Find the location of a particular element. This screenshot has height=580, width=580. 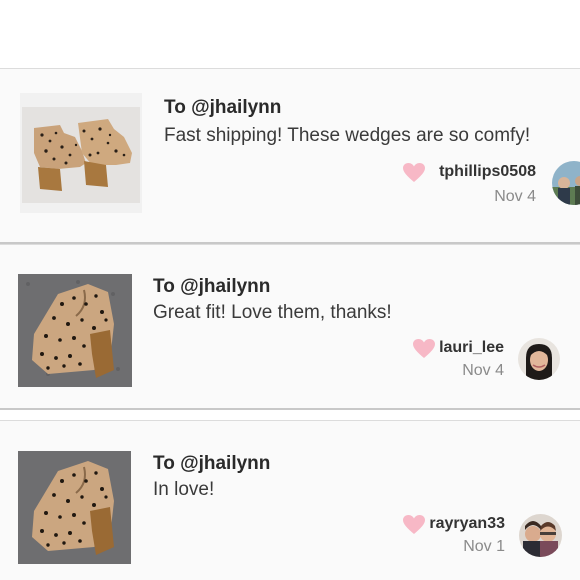

comment-text: Great fit! Love them, thanks! is located at coordinates (272, 312).